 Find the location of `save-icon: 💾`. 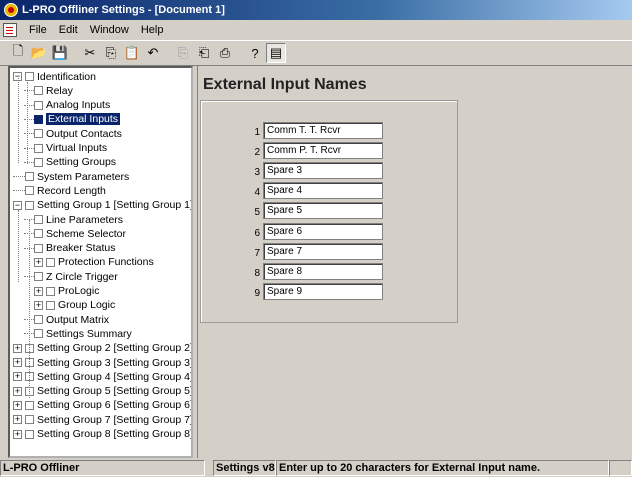

save-icon: 💾 is located at coordinates (60, 53).